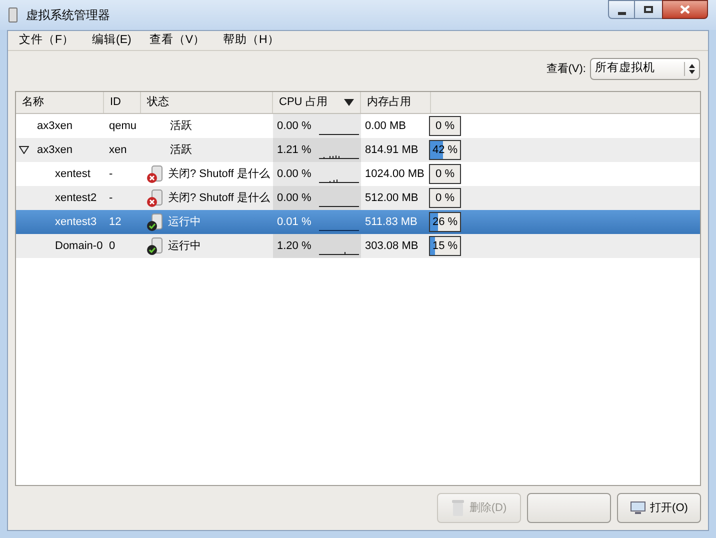 This screenshot has width=716, height=538. I want to click on open-button: 打开(O), so click(659, 508).